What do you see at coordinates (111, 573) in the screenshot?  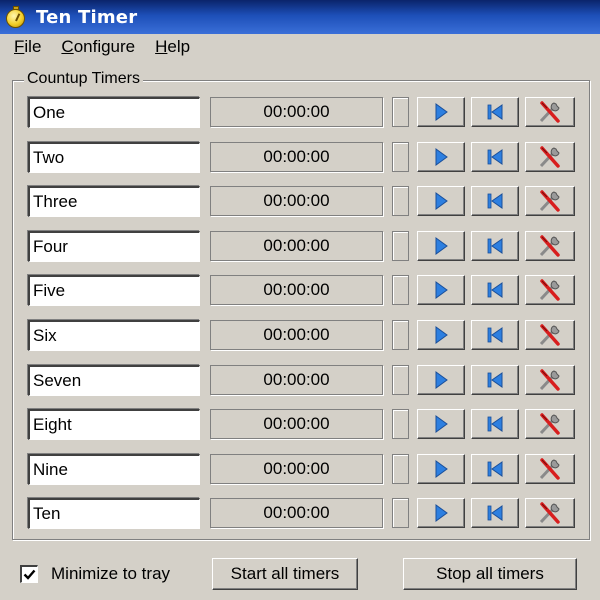 I see `minimize-label: Minimize to tray` at bounding box center [111, 573].